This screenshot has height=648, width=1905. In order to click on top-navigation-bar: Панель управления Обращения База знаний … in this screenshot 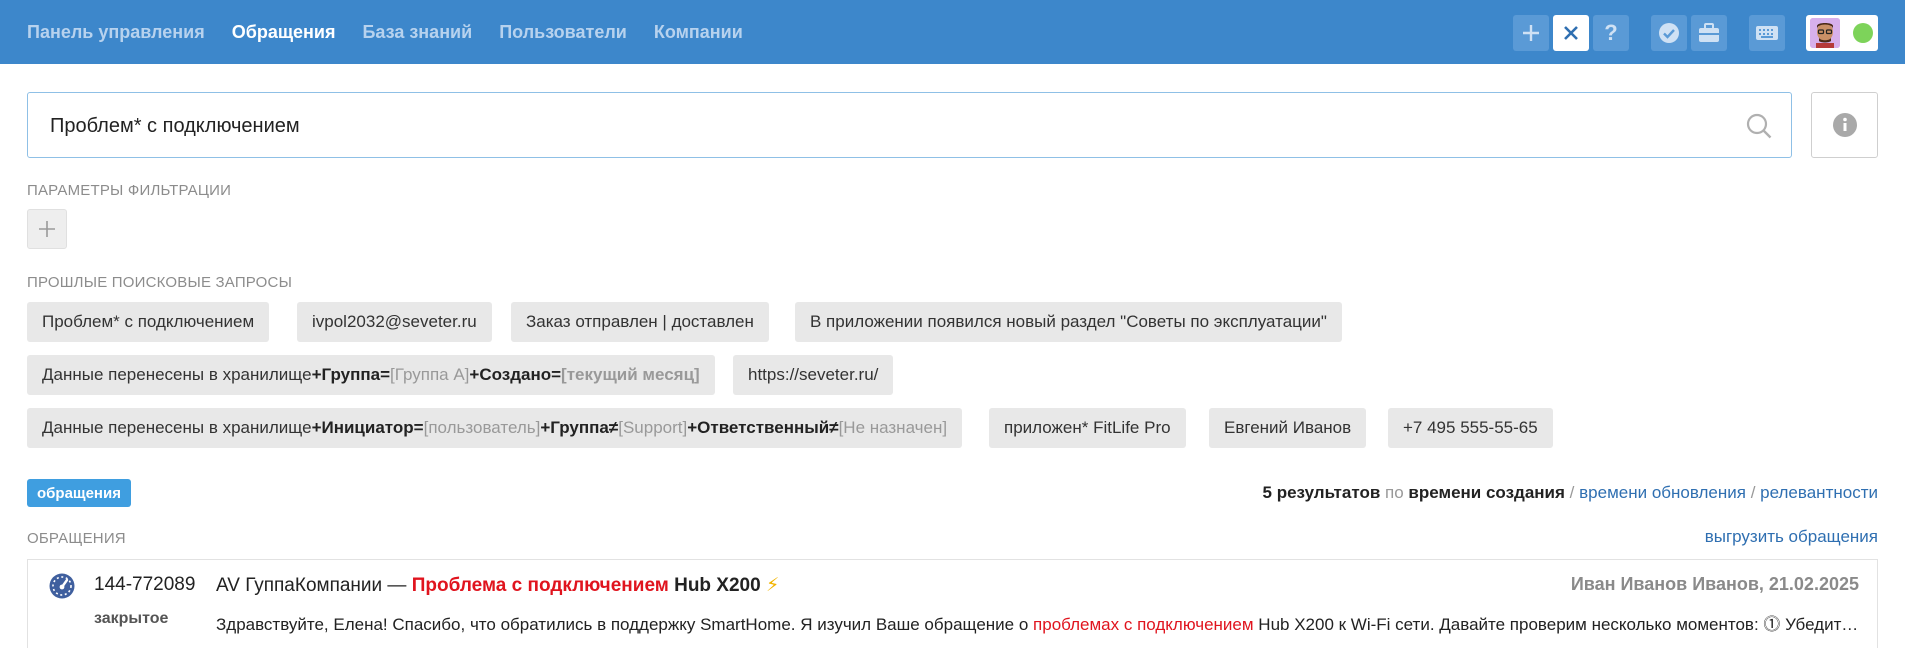, I will do `click(952, 32)`.